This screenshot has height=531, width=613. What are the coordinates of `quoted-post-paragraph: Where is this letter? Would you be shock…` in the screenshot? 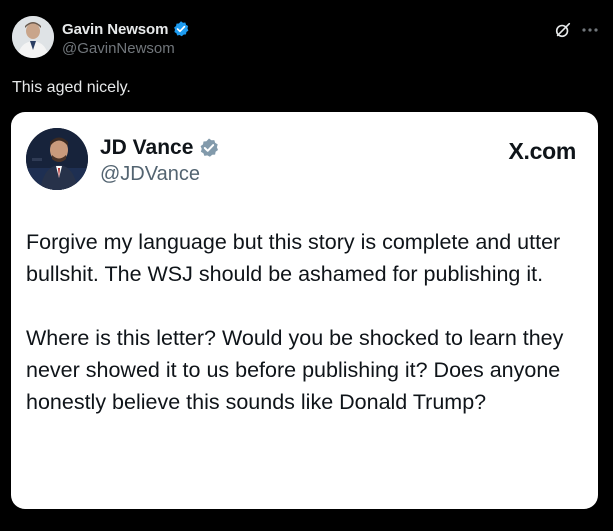 It's located at (295, 370).